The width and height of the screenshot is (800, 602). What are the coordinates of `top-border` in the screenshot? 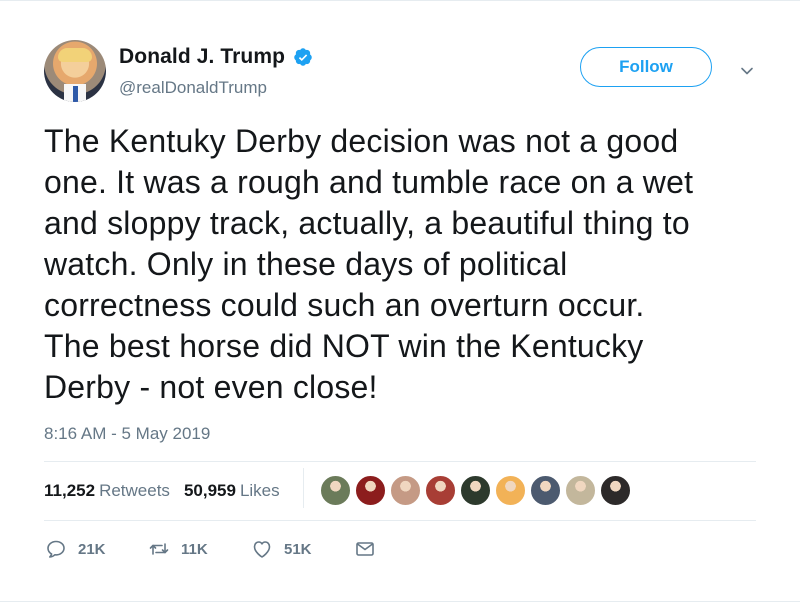 It's located at (400, 0).